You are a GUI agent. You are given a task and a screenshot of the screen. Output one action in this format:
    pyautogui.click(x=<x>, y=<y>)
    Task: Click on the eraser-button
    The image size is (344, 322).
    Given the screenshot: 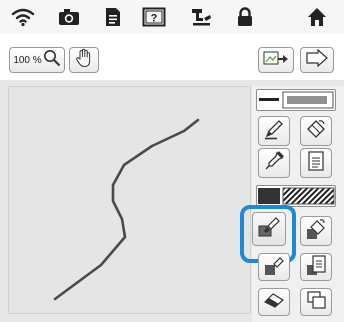 What is the action you would take?
    pyautogui.click(x=274, y=302)
    